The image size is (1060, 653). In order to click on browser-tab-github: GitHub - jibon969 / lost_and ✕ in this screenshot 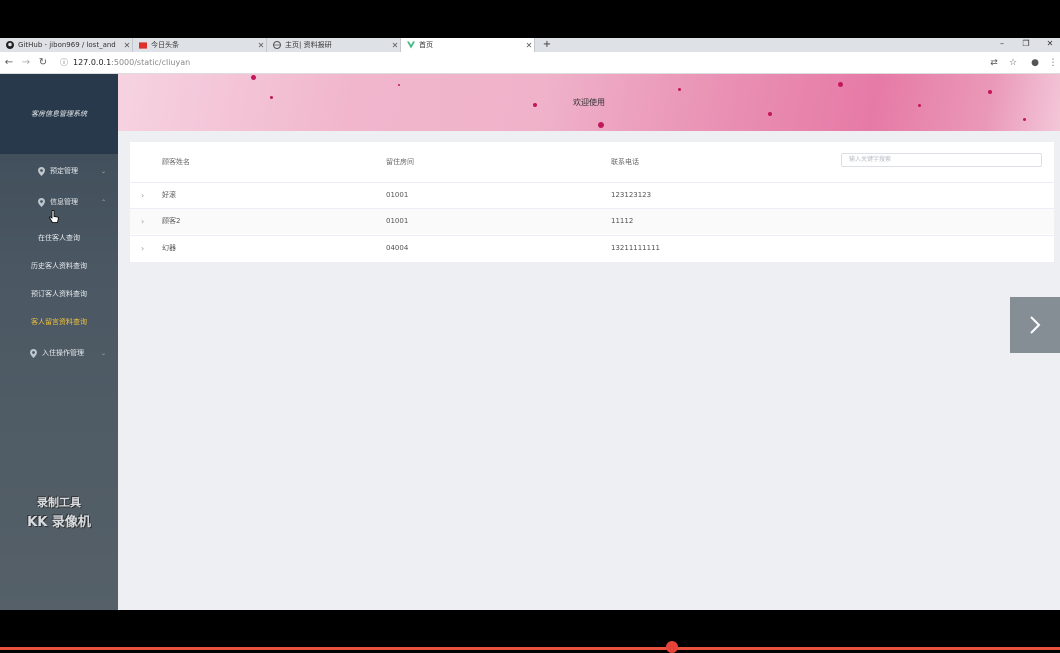, I will do `click(66, 45)`.